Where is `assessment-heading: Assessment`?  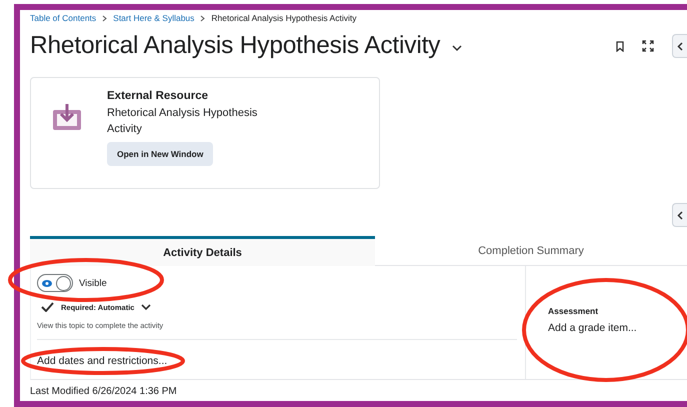 assessment-heading: Assessment is located at coordinates (574, 311).